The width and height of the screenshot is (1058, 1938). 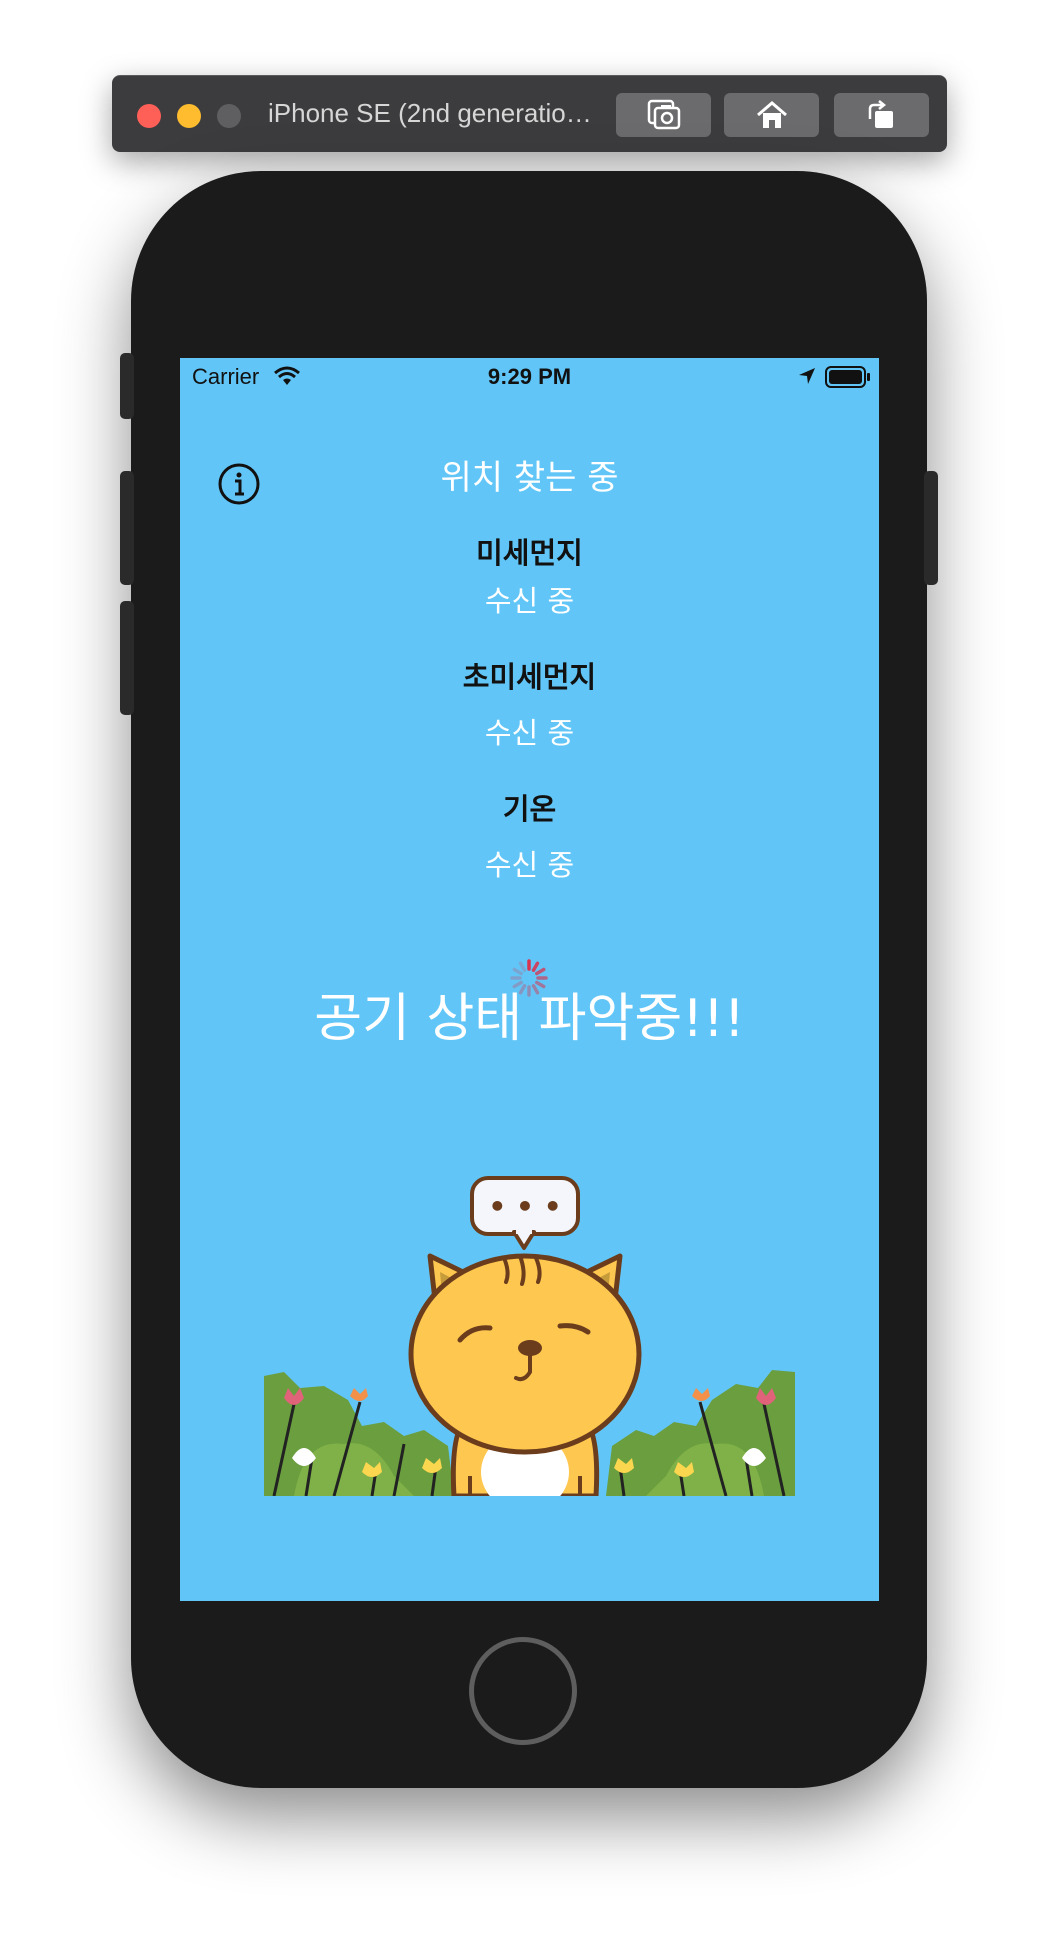 I want to click on status-bar: Carrier 9:29 PM, so click(x=529, y=378).